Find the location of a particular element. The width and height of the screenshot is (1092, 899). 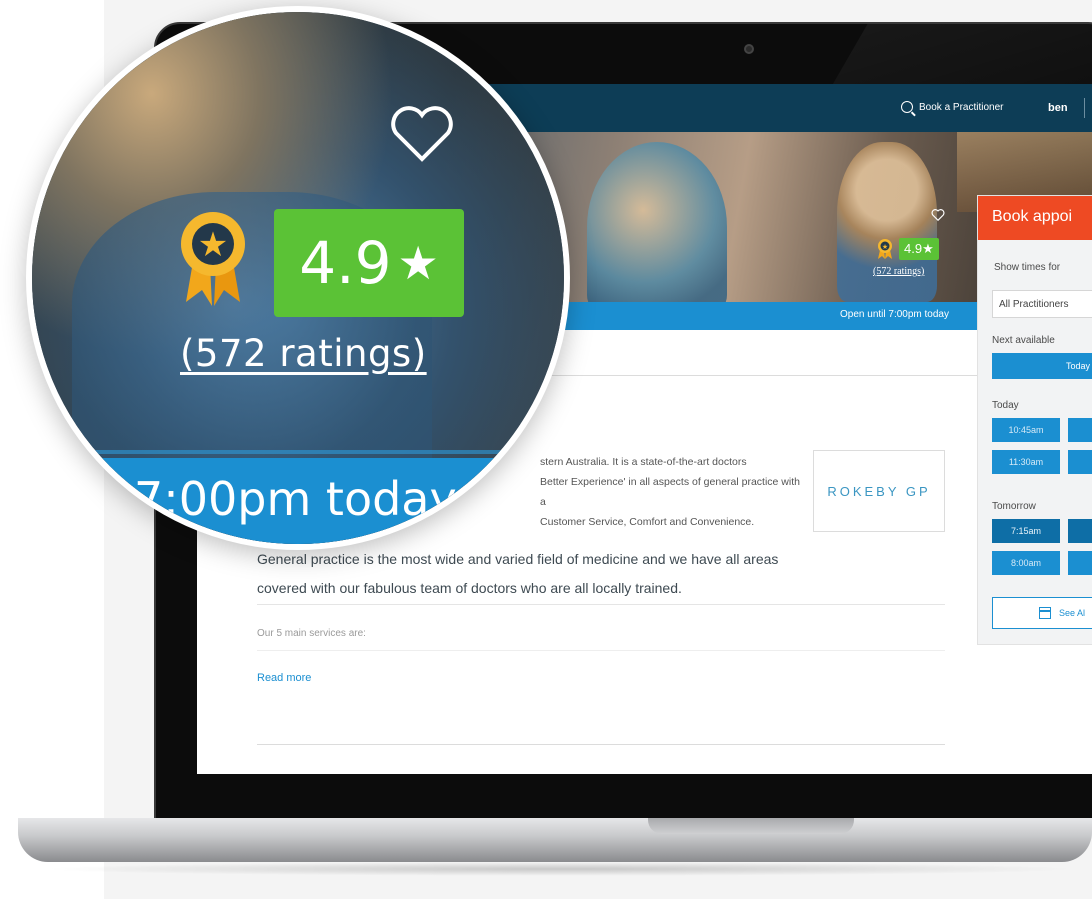

read-more-link: Read more is located at coordinates (284, 678).